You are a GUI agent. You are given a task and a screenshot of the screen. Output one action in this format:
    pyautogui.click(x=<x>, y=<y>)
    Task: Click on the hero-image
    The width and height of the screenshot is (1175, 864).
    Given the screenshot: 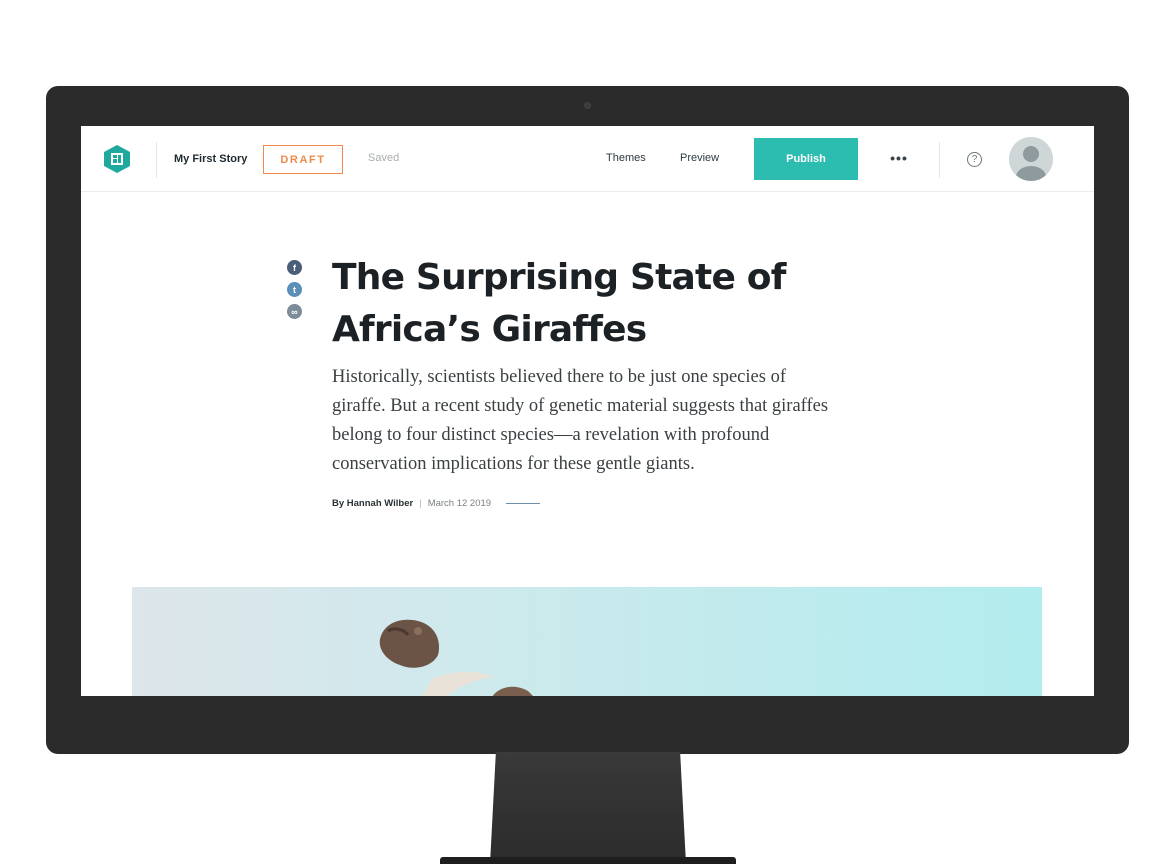 What is the action you would take?
    pyautogui.click(x=587, y=641)
    